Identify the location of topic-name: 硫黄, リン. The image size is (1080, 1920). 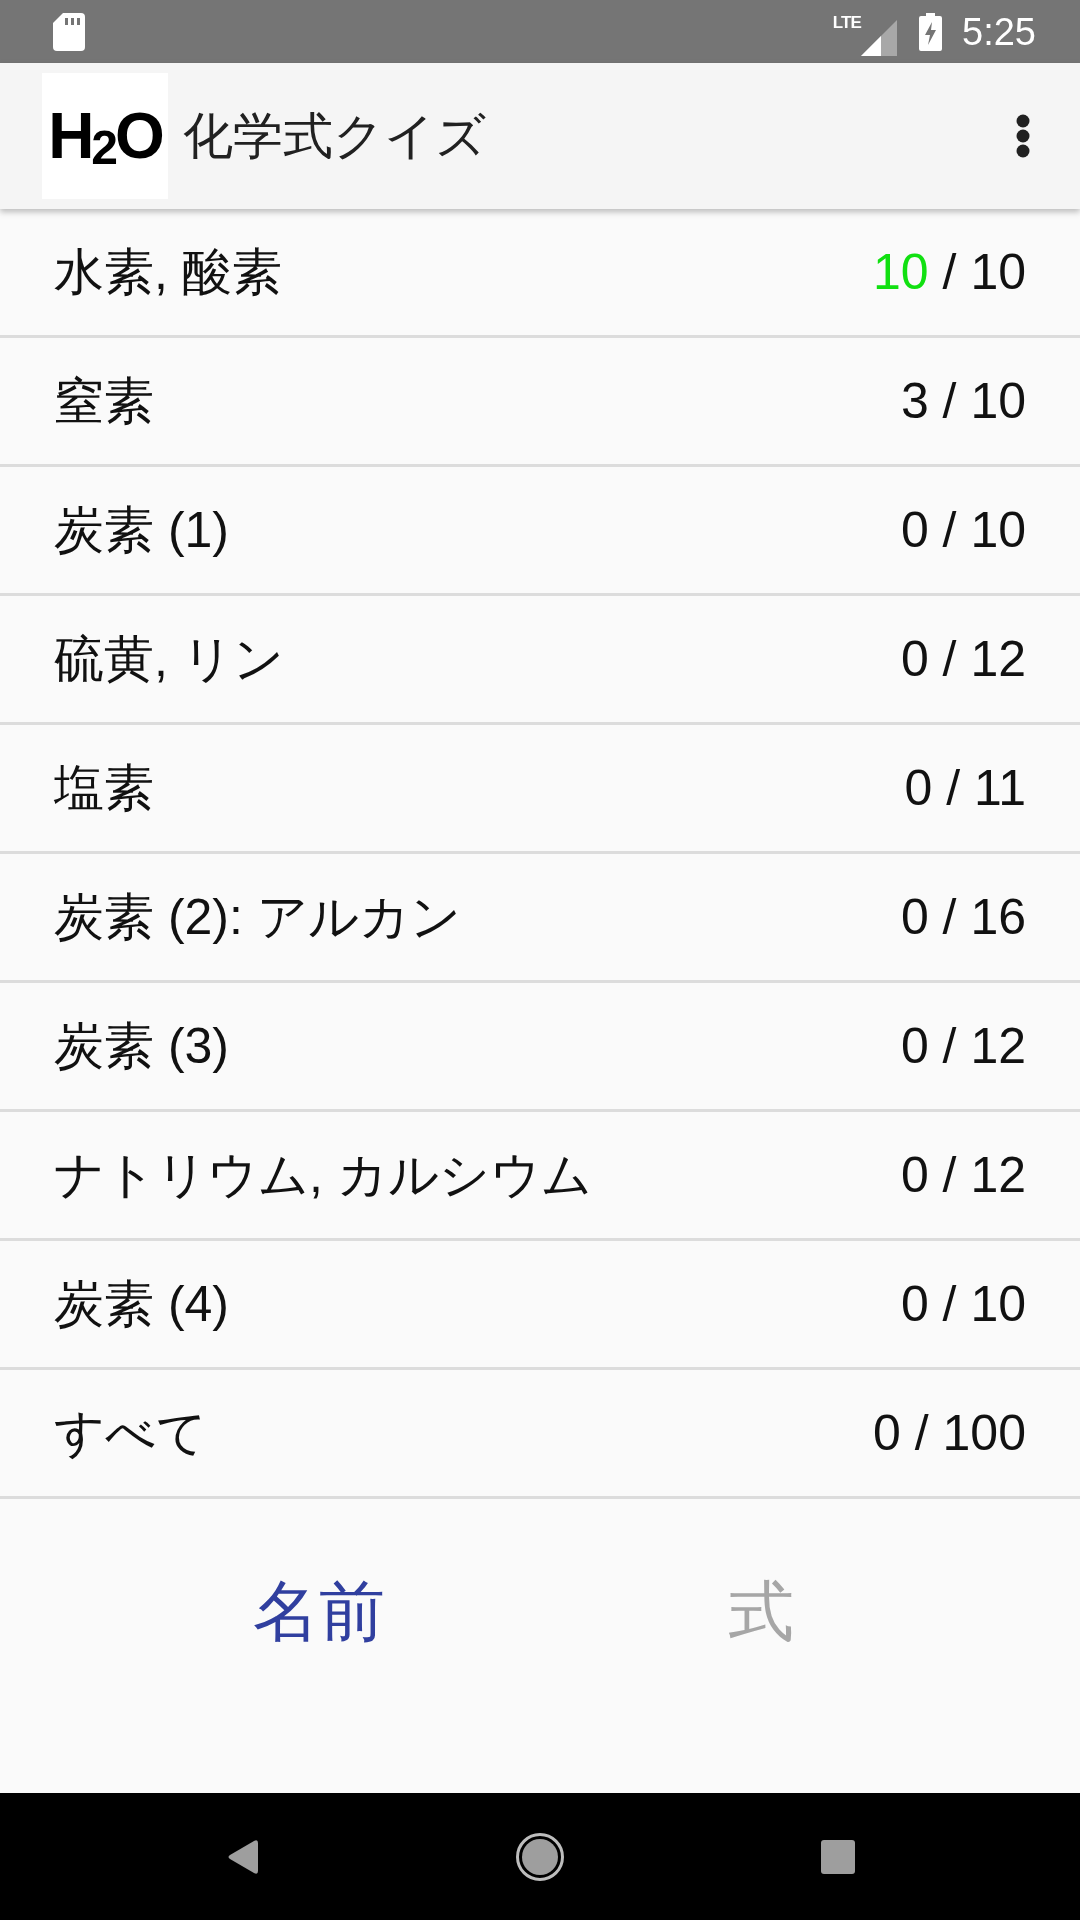
(169, 659).